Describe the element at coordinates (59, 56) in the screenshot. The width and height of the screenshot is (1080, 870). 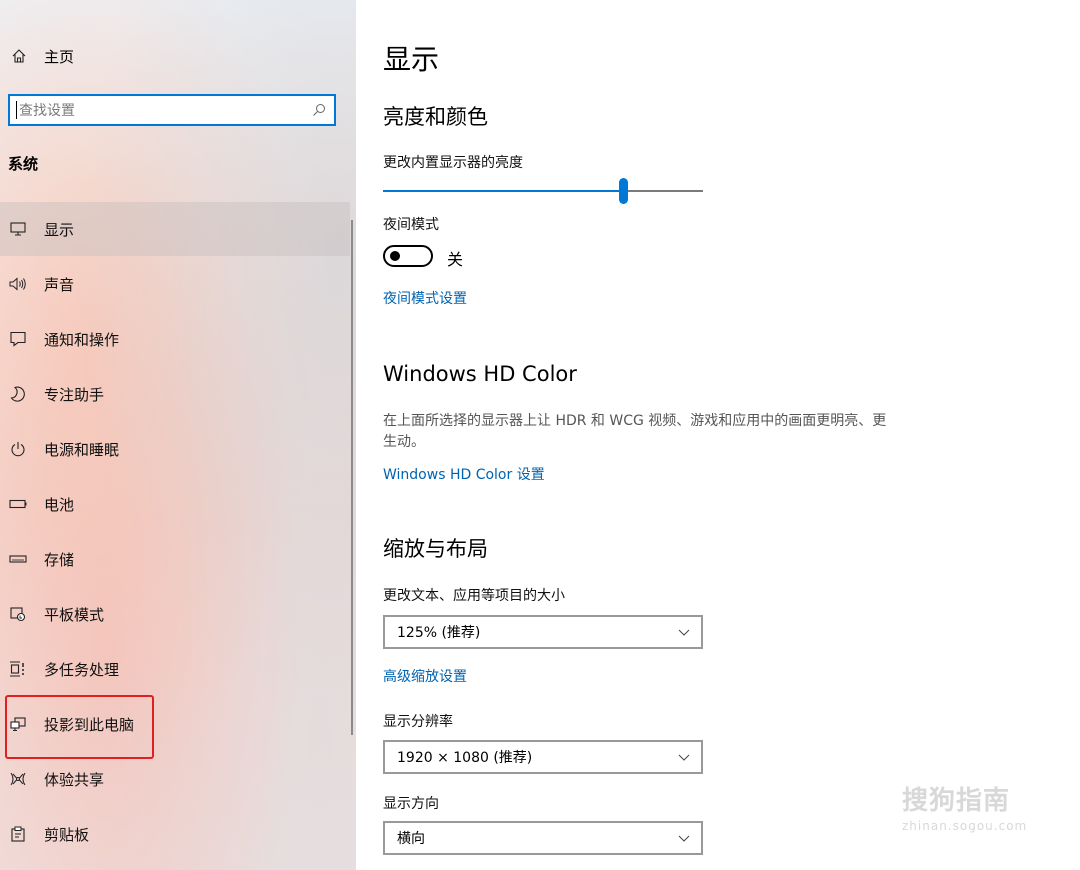
I see `home-label: 主页` at that location.